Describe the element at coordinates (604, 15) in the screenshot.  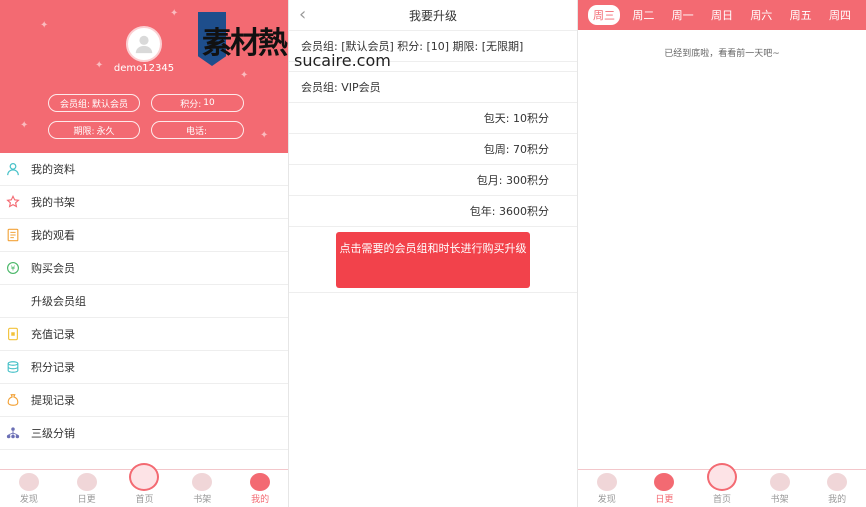
I see `weekday-tab: 周三` at that location.